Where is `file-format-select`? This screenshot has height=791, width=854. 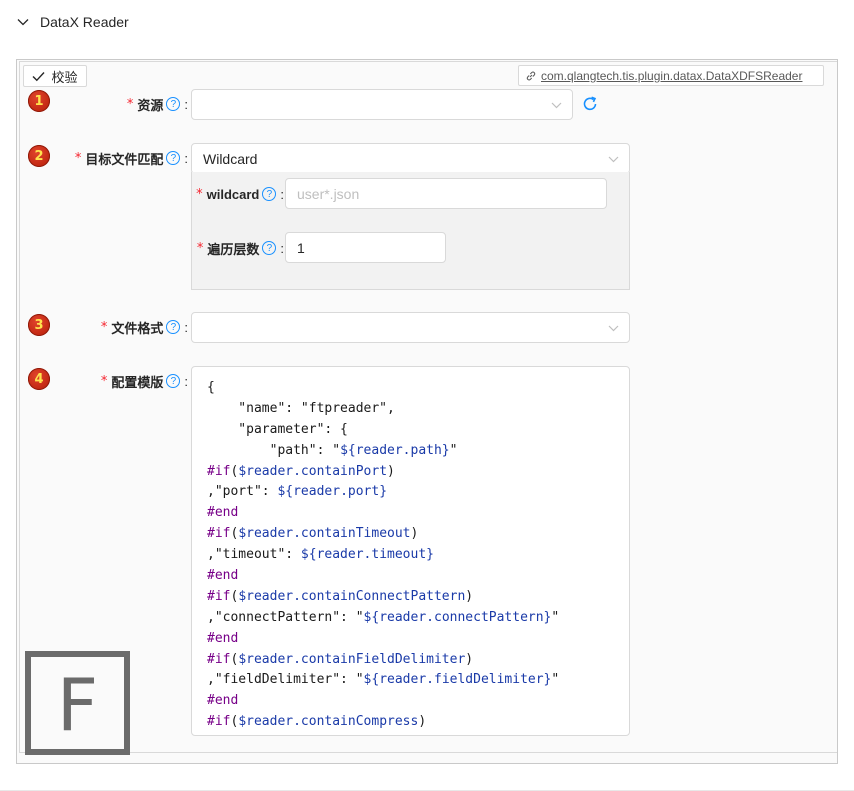 file-format-select is located at coordinates (410, 327).